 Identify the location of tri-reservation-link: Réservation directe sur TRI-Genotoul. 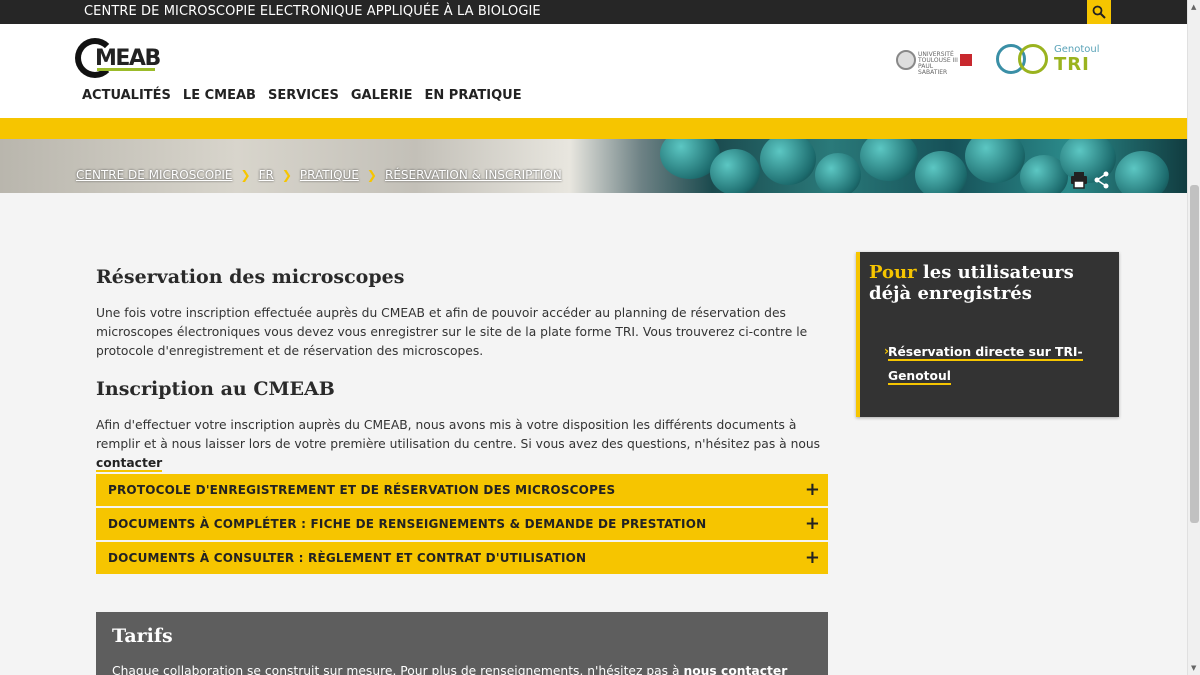
(988, 364).